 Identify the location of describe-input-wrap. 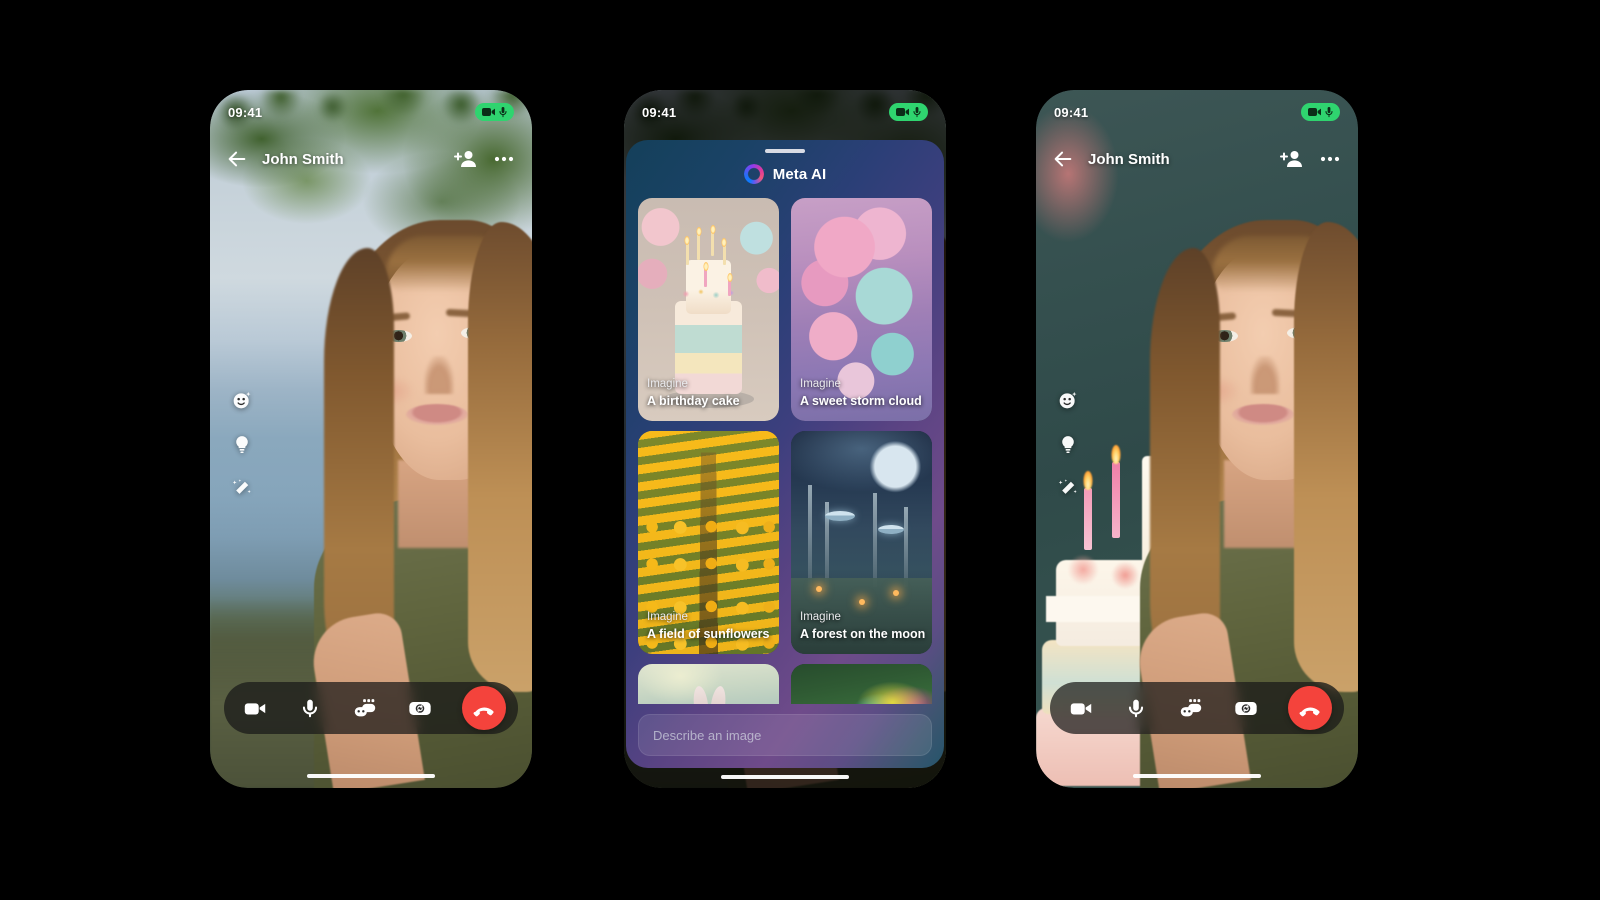
(785, 736).